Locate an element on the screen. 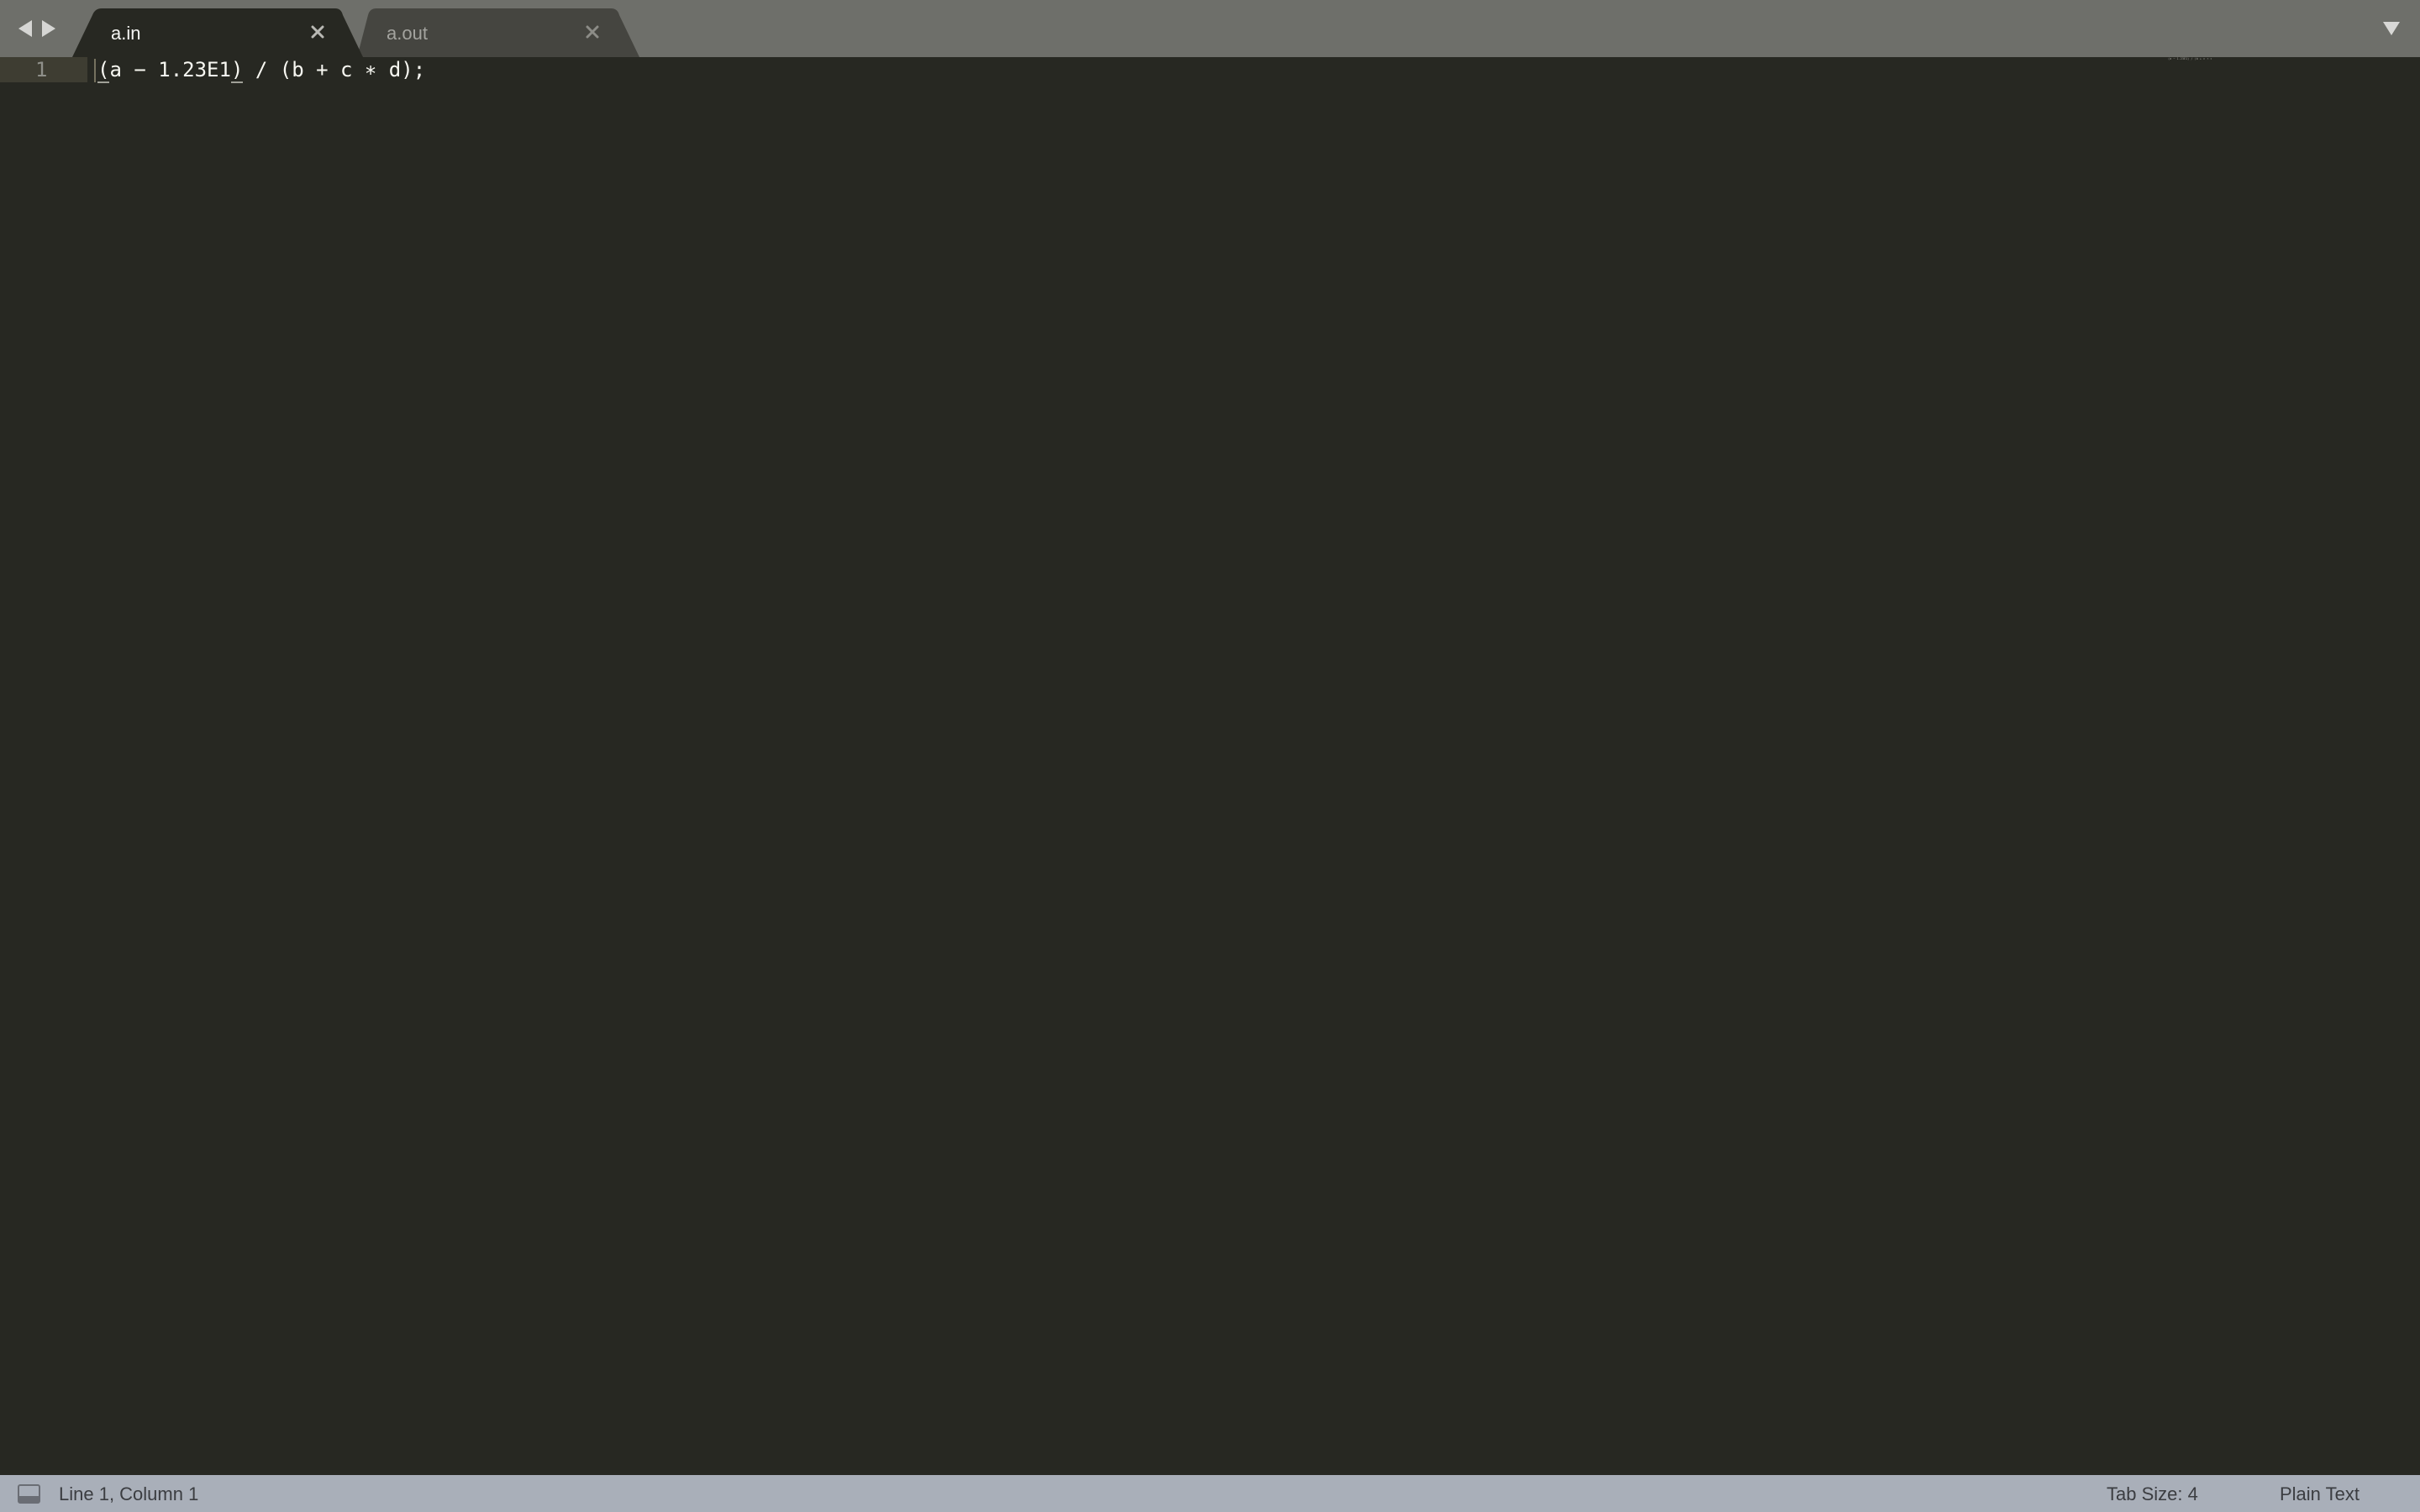  tabs-dropdown-icon is located at coordinates (2391, 28).